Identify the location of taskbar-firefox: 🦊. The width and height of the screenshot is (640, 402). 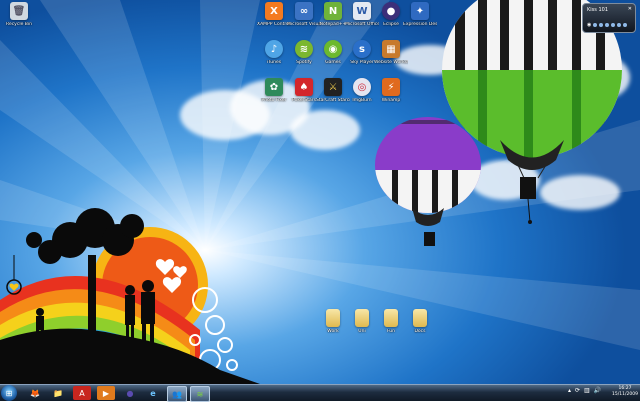
(35, 393).